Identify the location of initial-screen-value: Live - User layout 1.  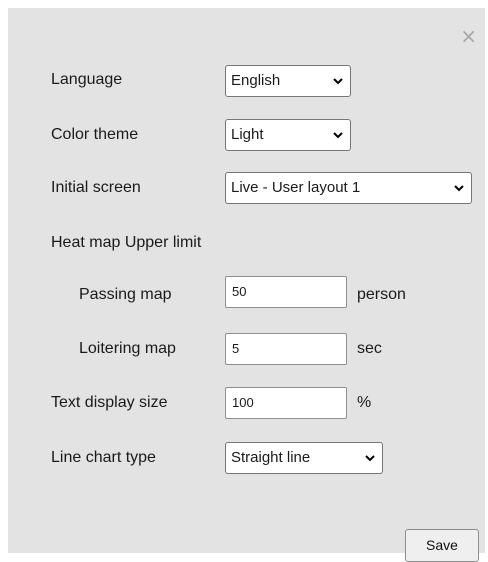
(296, 187).